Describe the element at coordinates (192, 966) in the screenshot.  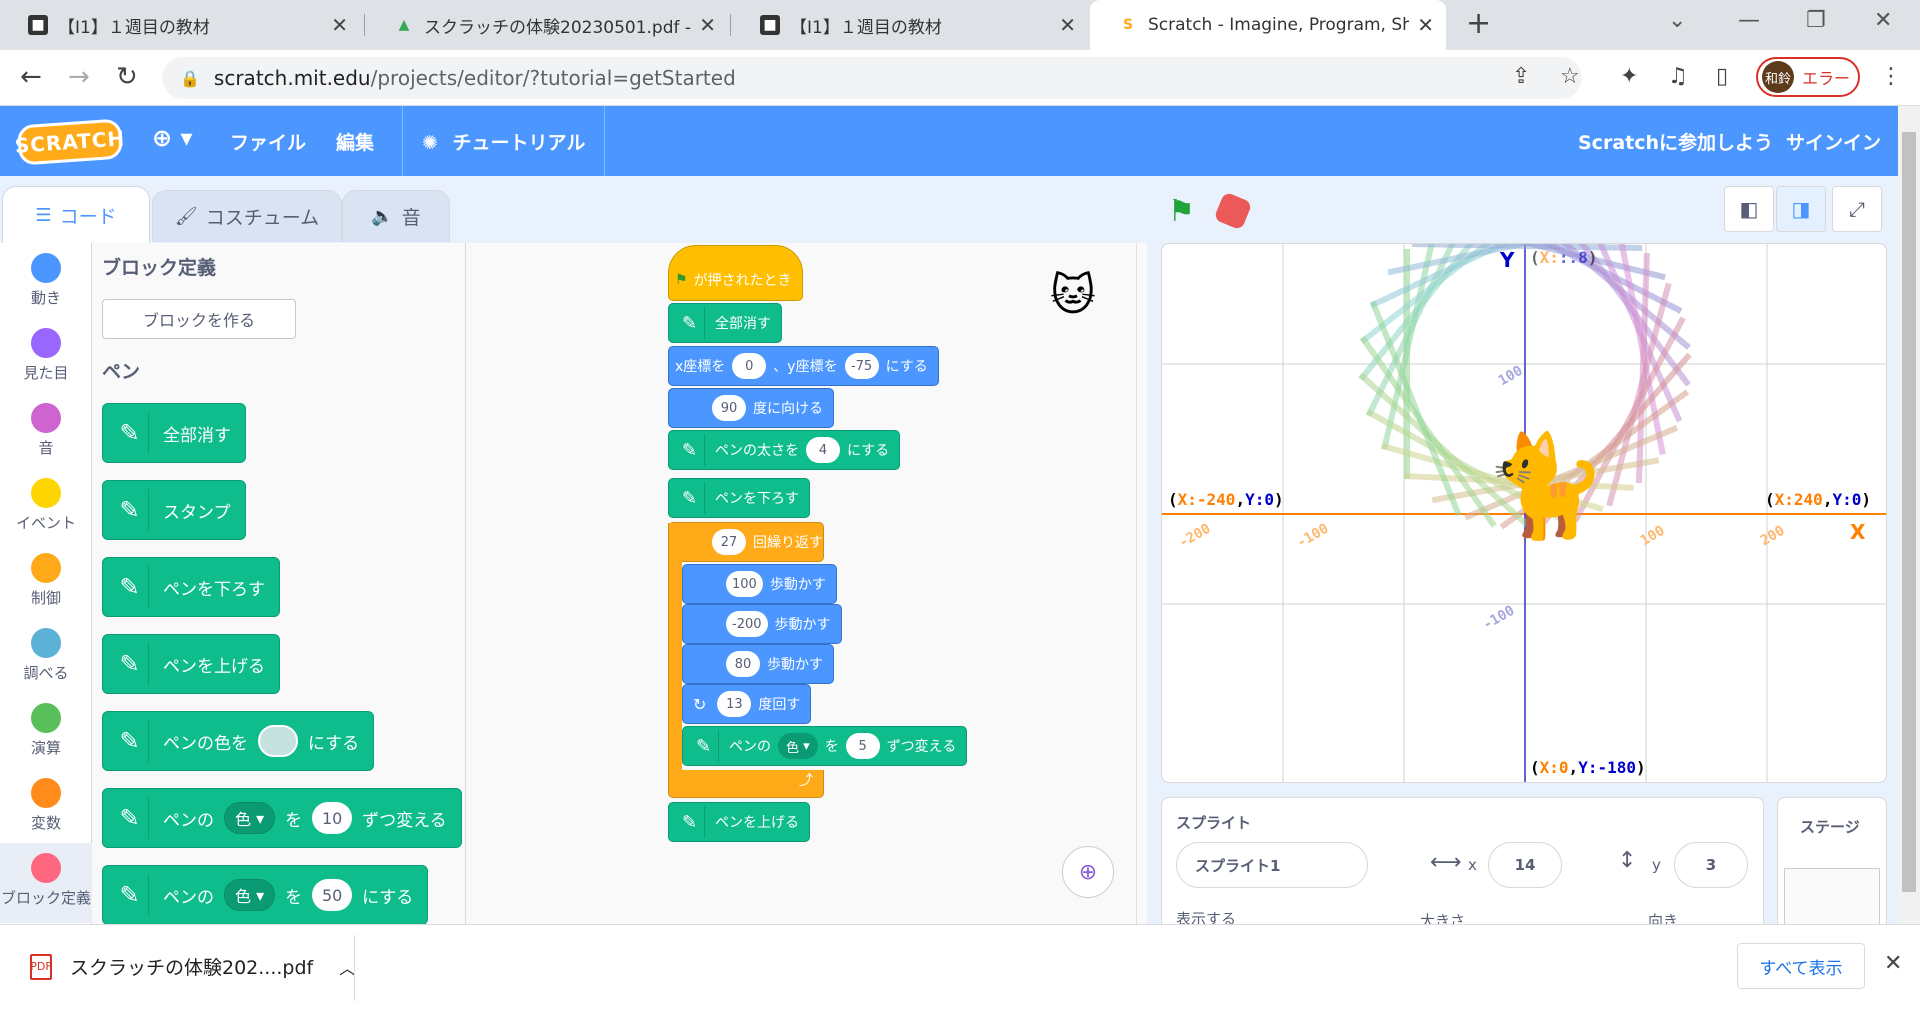
I see `download-item: PDF スクラッチの体験202....pdf ︿` at that location.